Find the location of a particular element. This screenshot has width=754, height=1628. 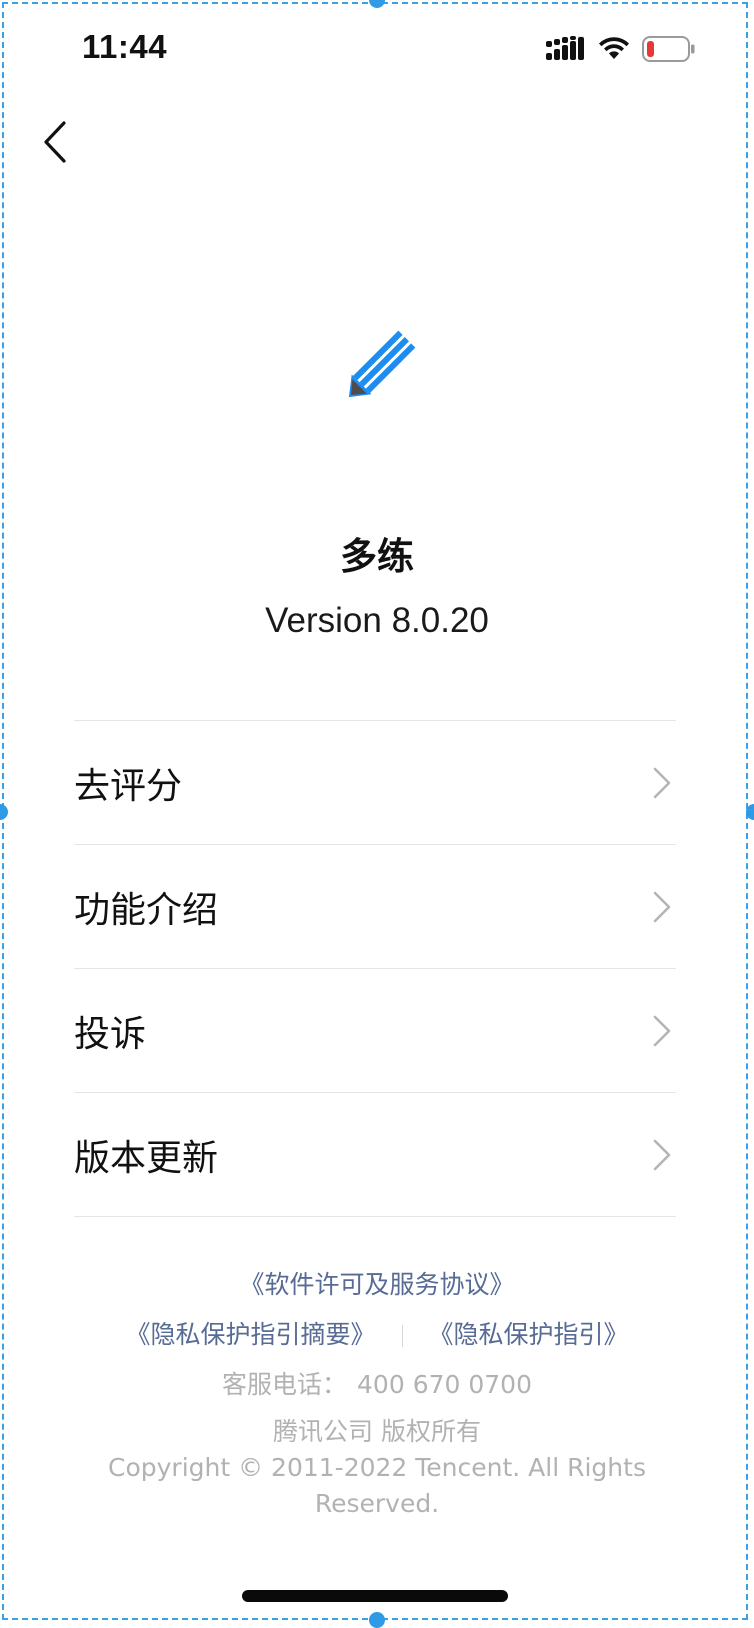

cellular-signal-icon is located at coordinates (566, 49).